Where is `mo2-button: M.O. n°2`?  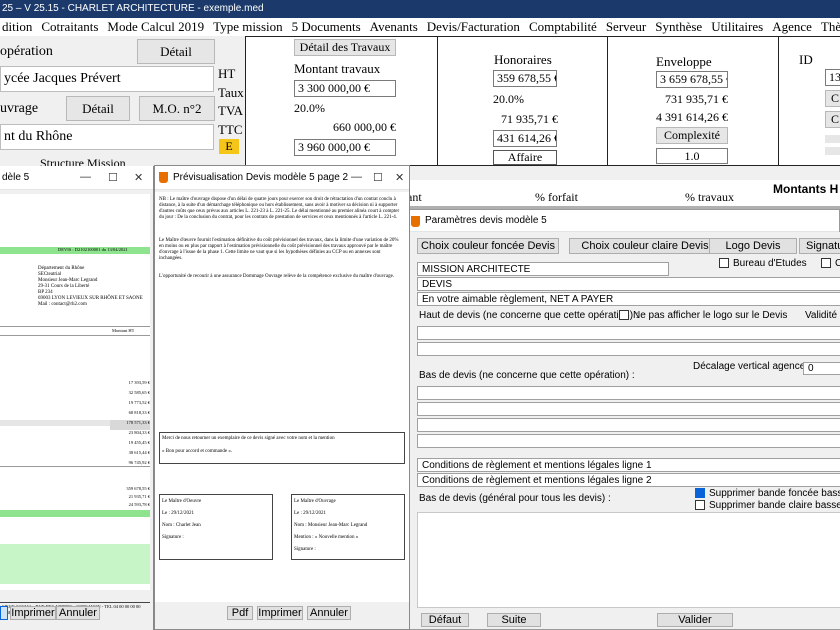
mo2-button: M.O. n°2 is located at coordinates (177, 108).